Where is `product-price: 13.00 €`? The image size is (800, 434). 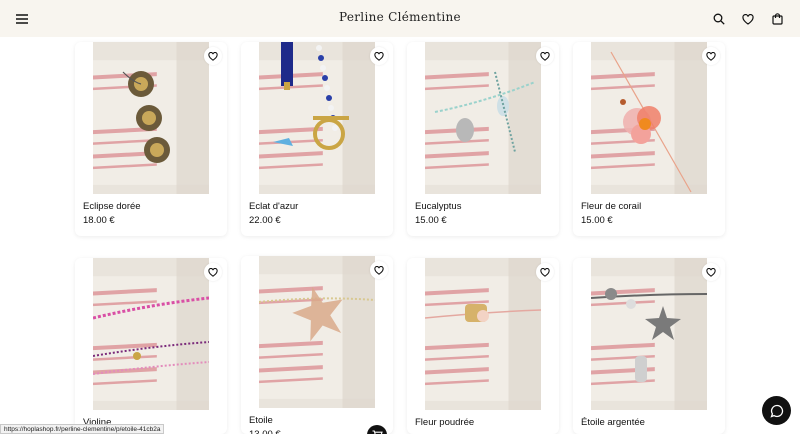 product-price: 13.00 € is located at coordinates (265, 431).